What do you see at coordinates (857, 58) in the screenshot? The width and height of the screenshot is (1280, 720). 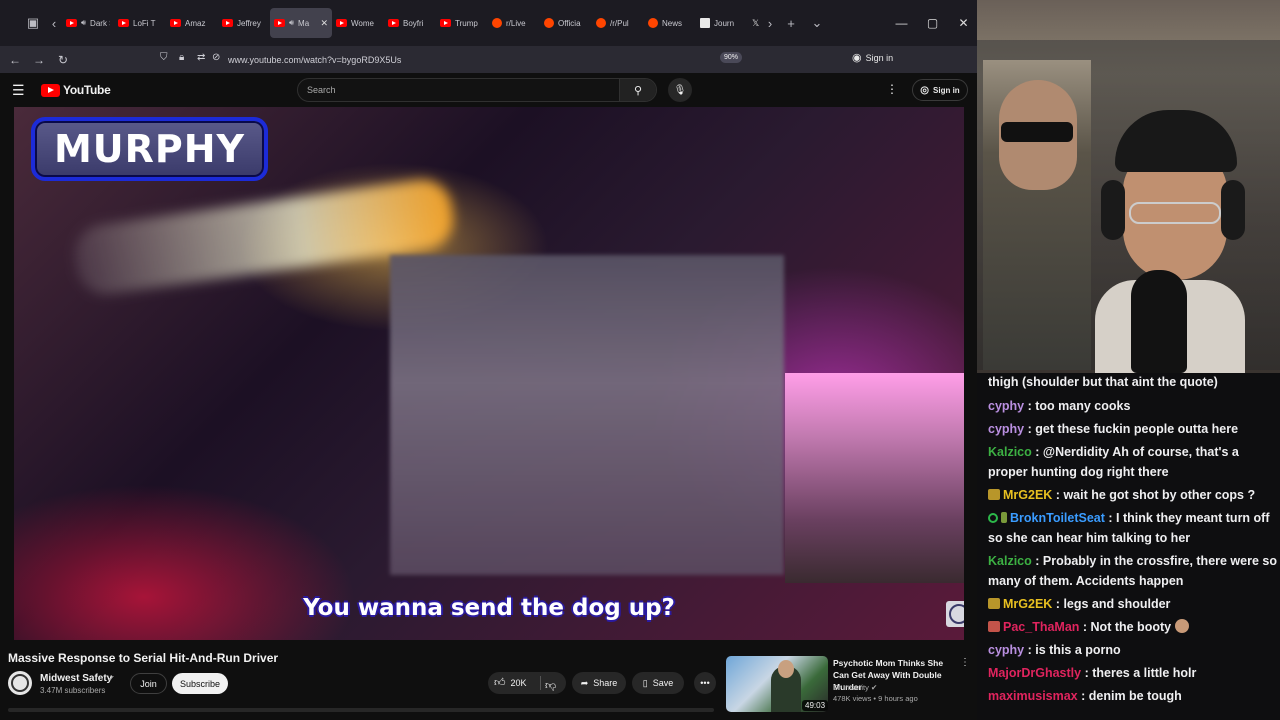 I see `account-icon: ◉` at bounding box center [857, 58].